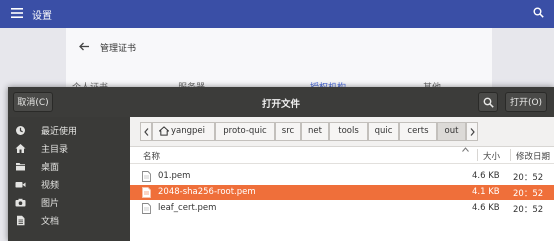 This screenshot has height=241, width=554. Describe the element at coordinates (187, 208) in the screenshot. I see `file-name: leaf_cert.pem` at that location.